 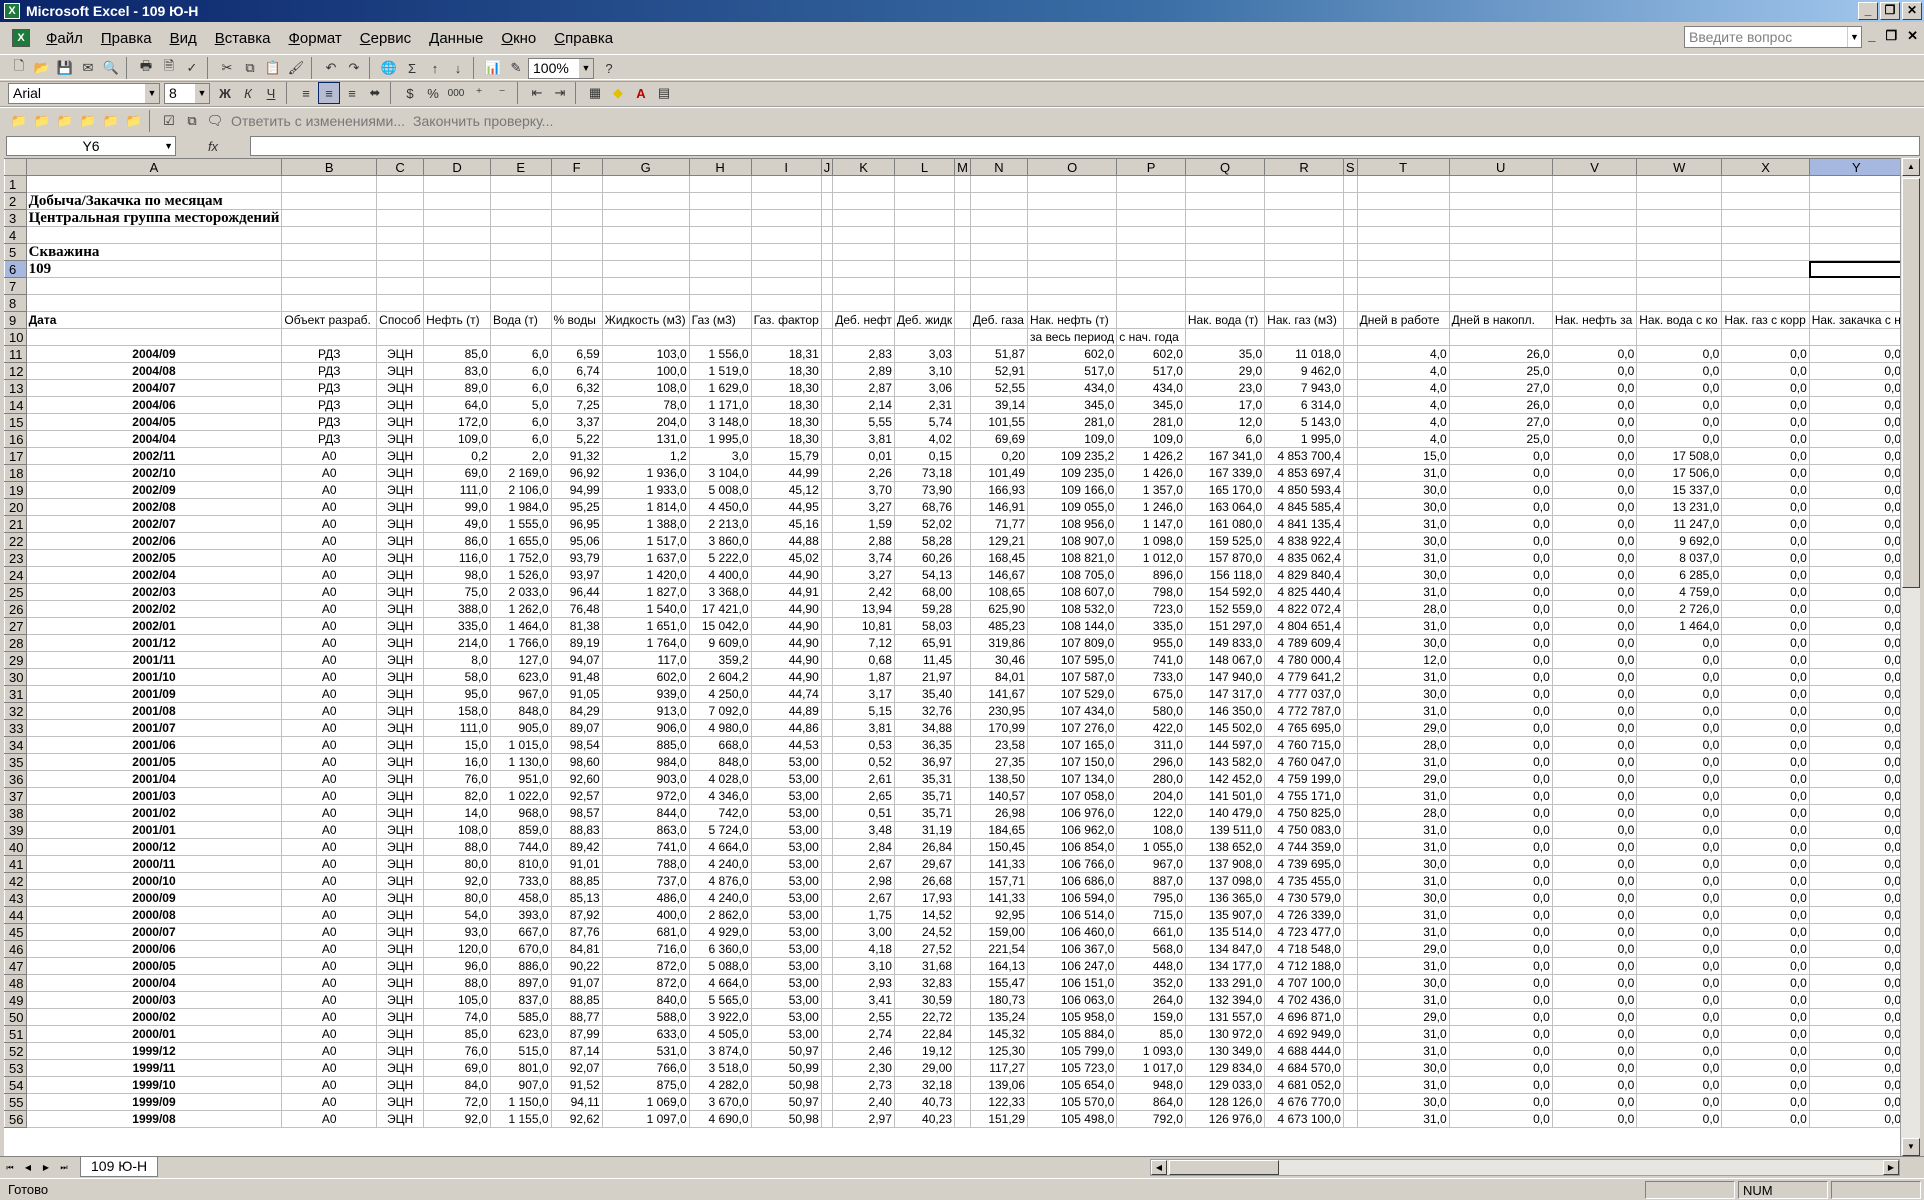 I want to click on cell-i27: 44,90, so click(x=786, y=626).